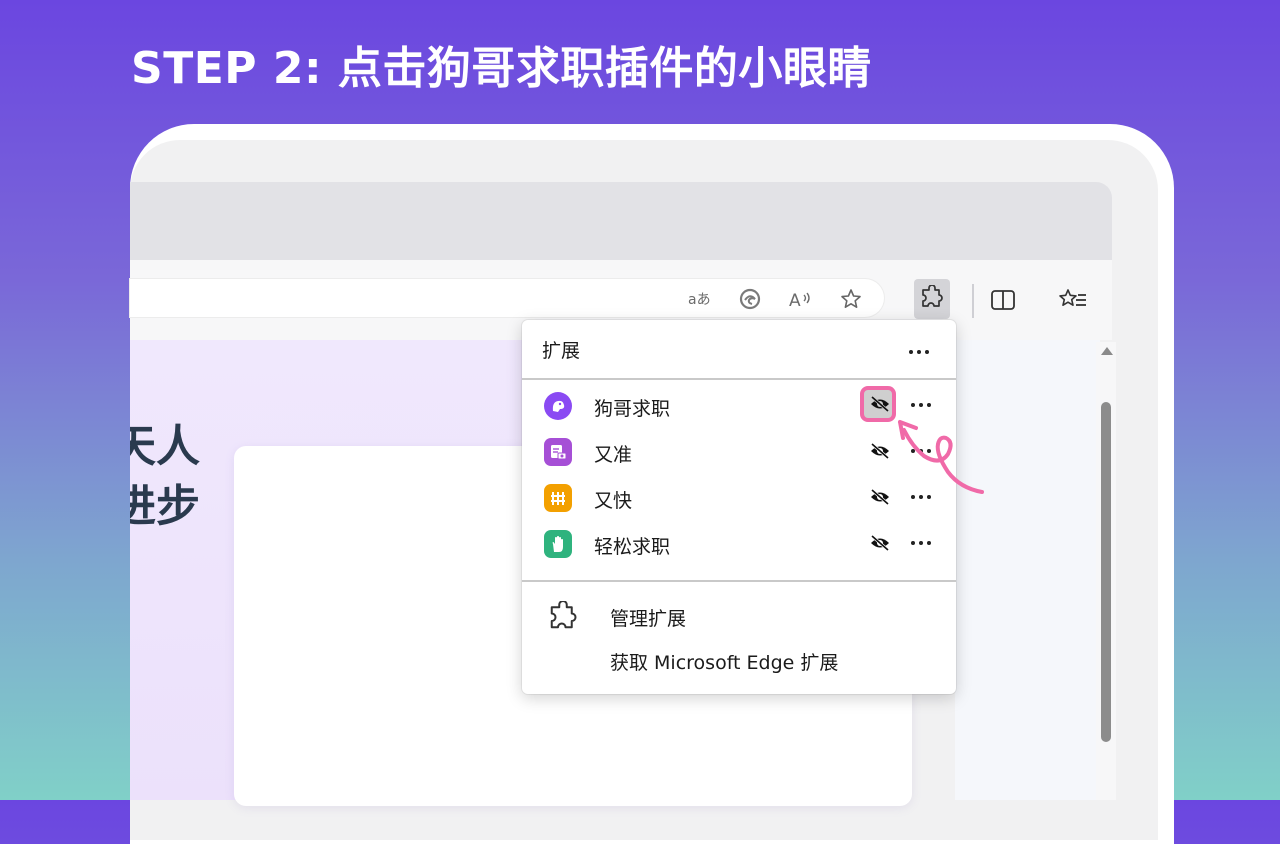  What do you see at coordinates (632, 409) in the screenshot?
I see `extension-label: 狗哥求职` at bounding box center [632, 409].